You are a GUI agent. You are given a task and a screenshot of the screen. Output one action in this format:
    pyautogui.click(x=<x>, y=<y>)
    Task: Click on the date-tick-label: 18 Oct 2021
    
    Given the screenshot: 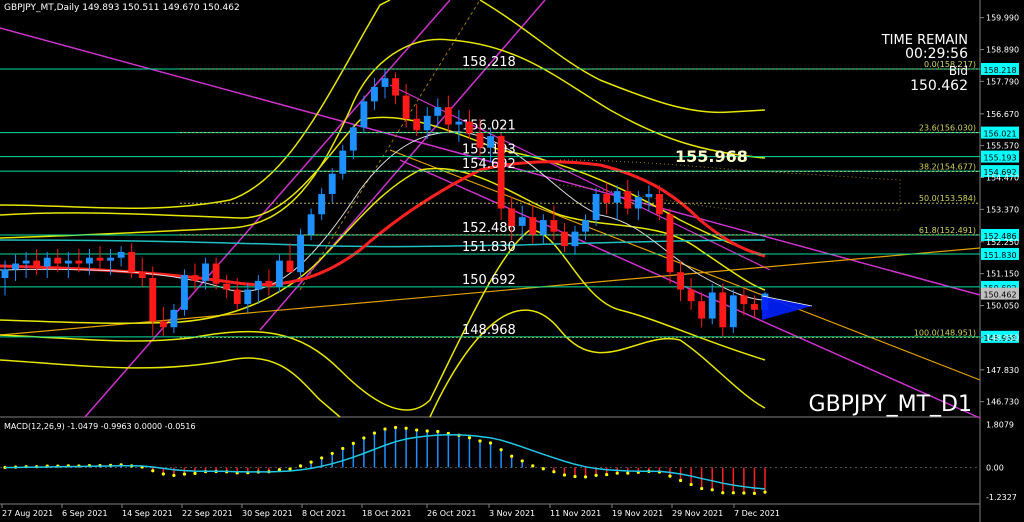 What is the action you would take?
    pyautogui.click(x=386, y=513)
    